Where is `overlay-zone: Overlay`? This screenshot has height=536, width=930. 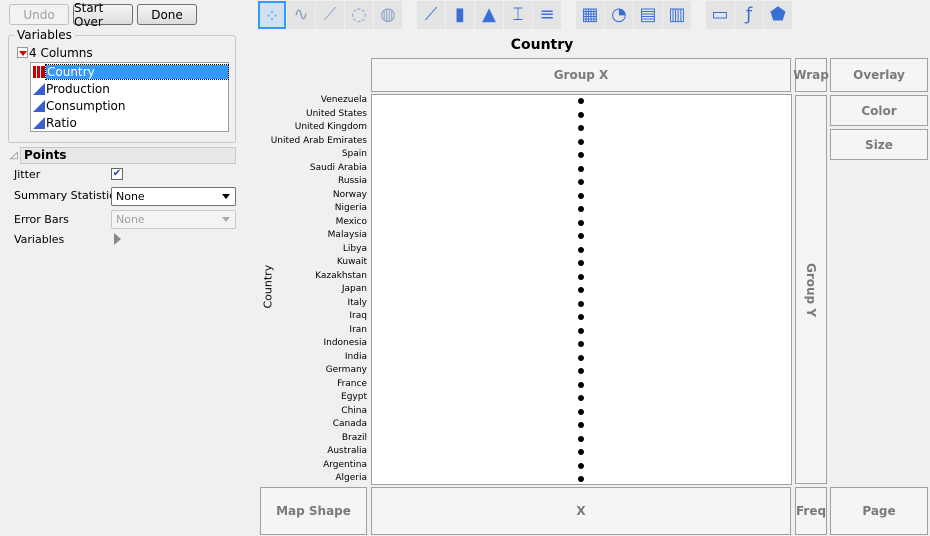
overlay-zone: Overlay is located at coordinates (879, 75).